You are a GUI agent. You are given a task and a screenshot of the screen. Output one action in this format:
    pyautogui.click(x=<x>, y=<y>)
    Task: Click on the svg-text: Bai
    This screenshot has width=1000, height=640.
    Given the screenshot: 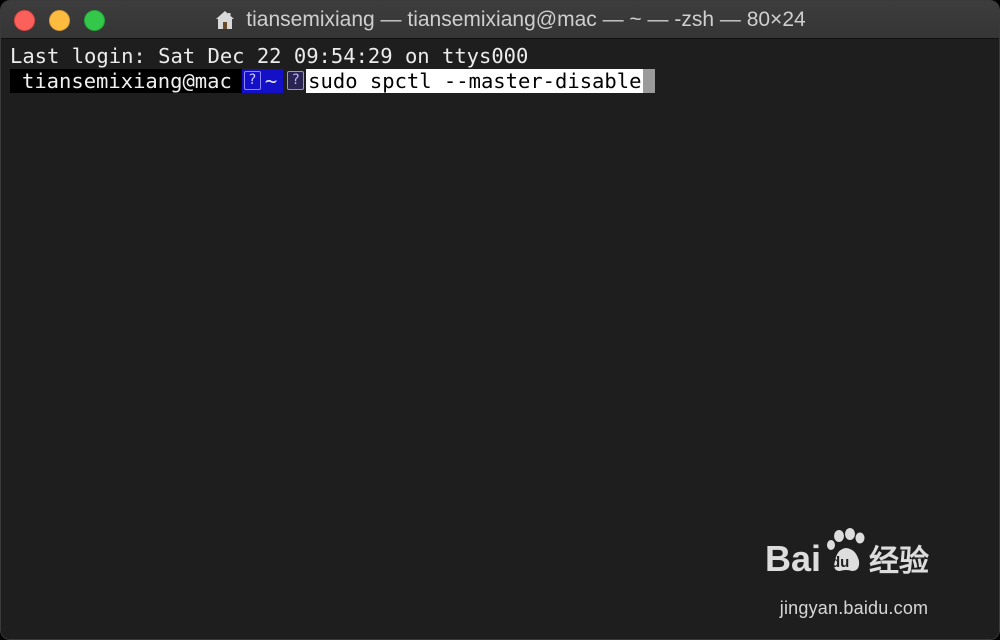 What is the action you would take?
    pyautogui.click(x=793, y=558)
    